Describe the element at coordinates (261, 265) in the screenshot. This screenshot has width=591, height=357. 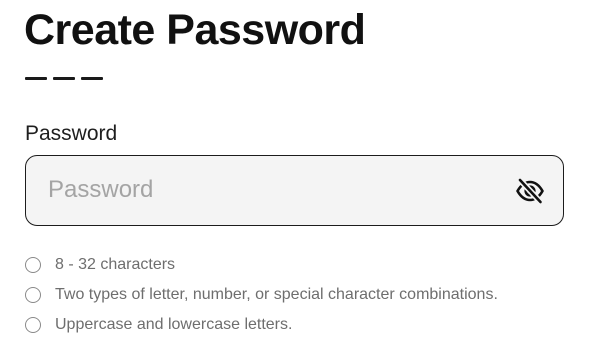
I see `requirement-item: 8 - 32 characters` at that location.